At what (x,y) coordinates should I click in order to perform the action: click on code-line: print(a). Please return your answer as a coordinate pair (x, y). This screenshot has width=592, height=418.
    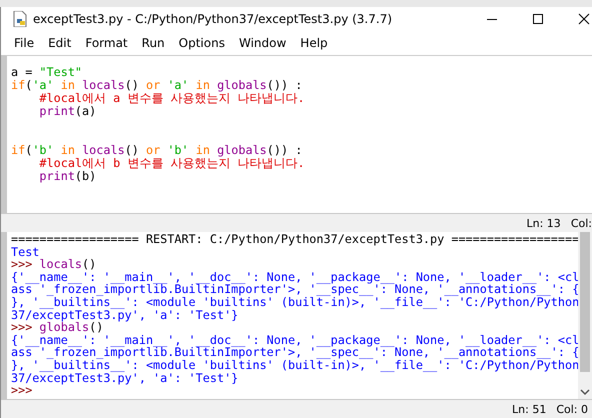
    Looking at the image, I should click on (68, 111).